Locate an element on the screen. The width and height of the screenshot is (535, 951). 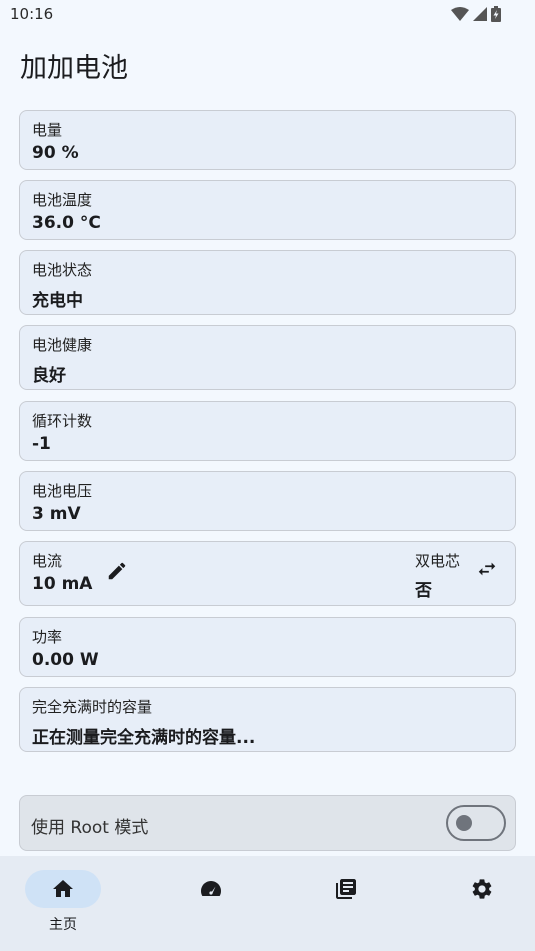
battery-status-card: 电池状态 充电中 is located at coordinates (267, 282).